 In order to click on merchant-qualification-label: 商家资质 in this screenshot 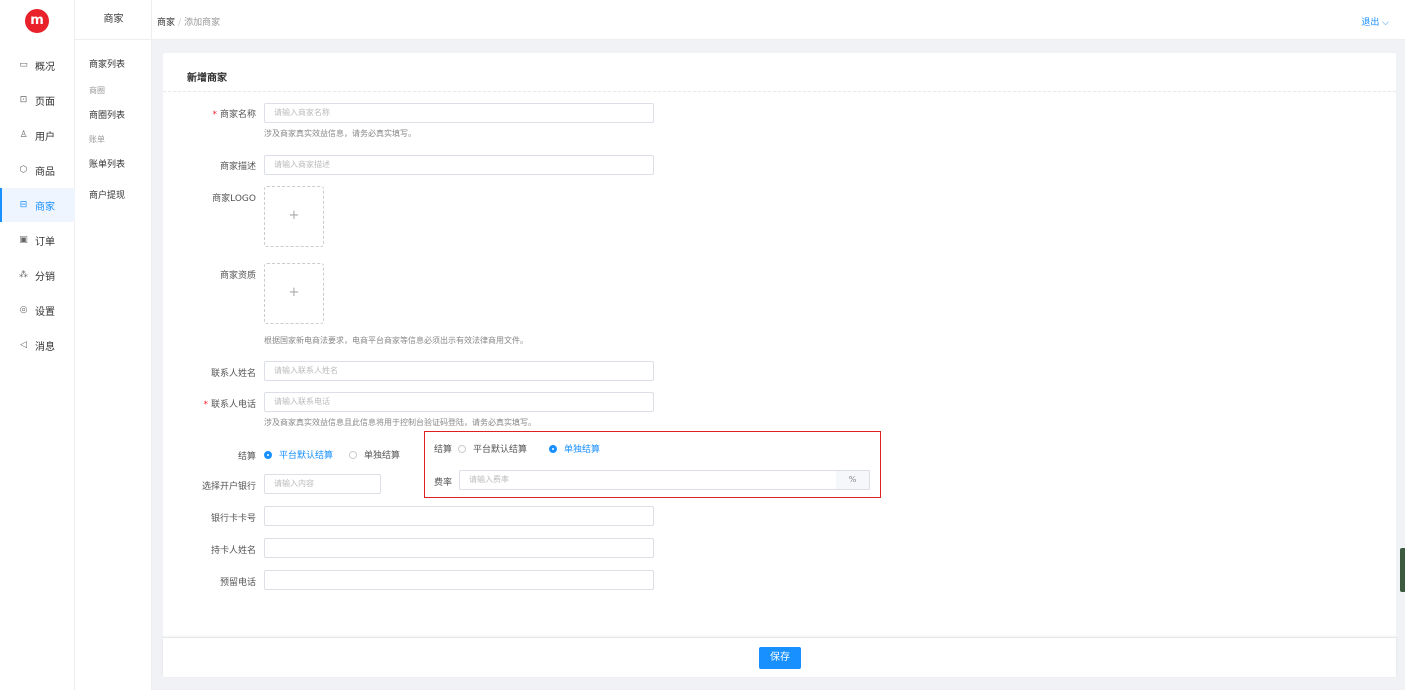, I will do `click(237, 276)`.